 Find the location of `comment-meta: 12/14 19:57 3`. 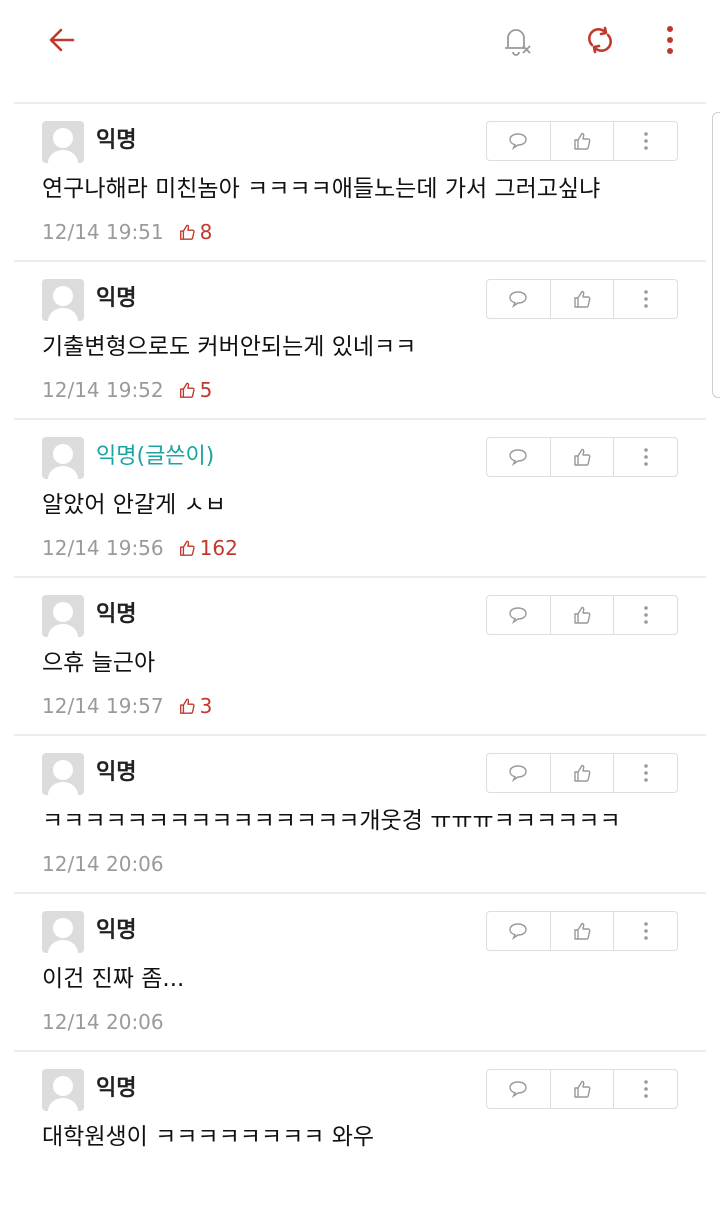

comment-meta: 12/14 19:57 3 is located at coordinates (127, 706).